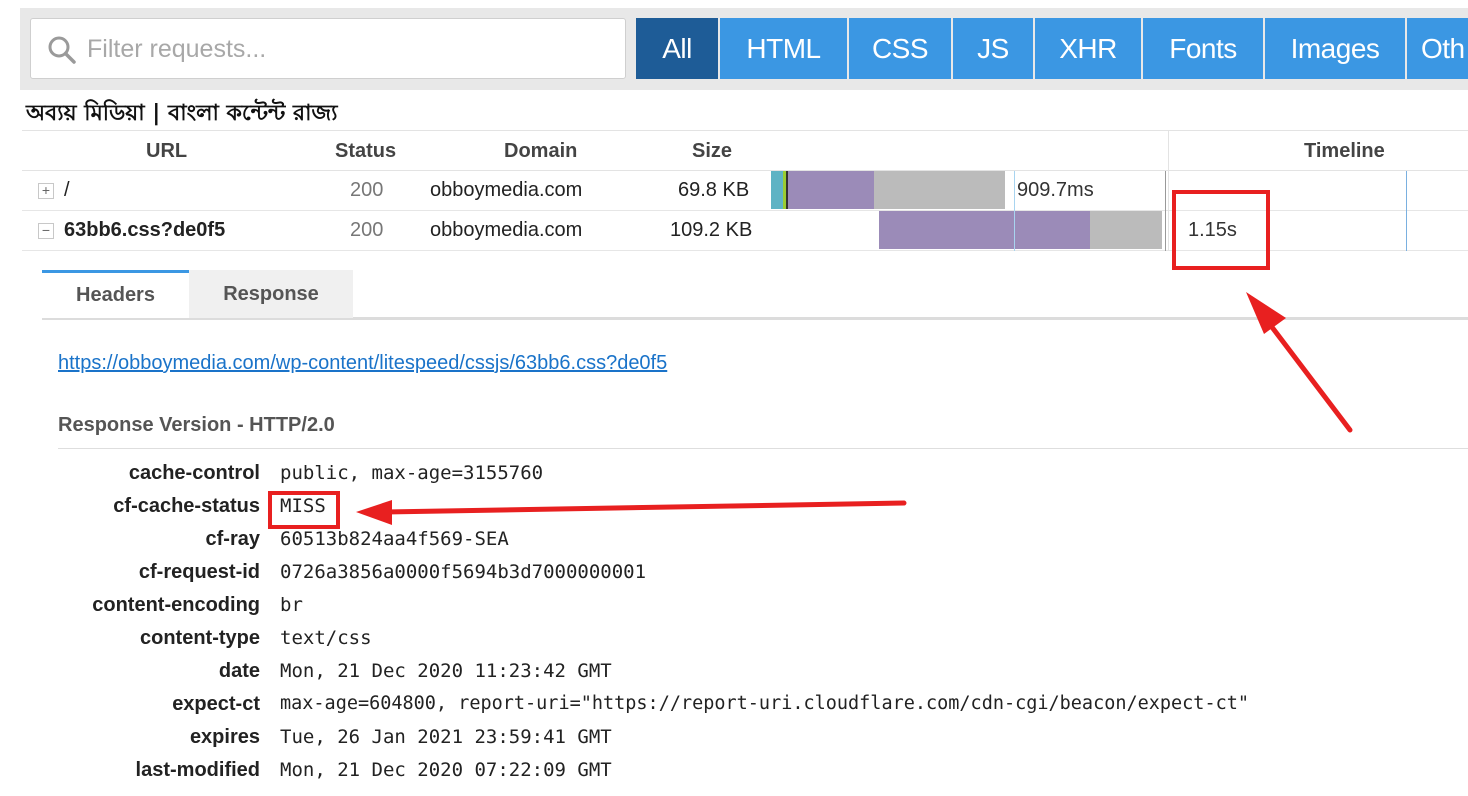 This screenshot has width=1468, height=796. What do you see at coordinates (1306, 372) in the screenshot?
I see `annotation-arrow-line-timeline` at bounding box center [1306, 372].